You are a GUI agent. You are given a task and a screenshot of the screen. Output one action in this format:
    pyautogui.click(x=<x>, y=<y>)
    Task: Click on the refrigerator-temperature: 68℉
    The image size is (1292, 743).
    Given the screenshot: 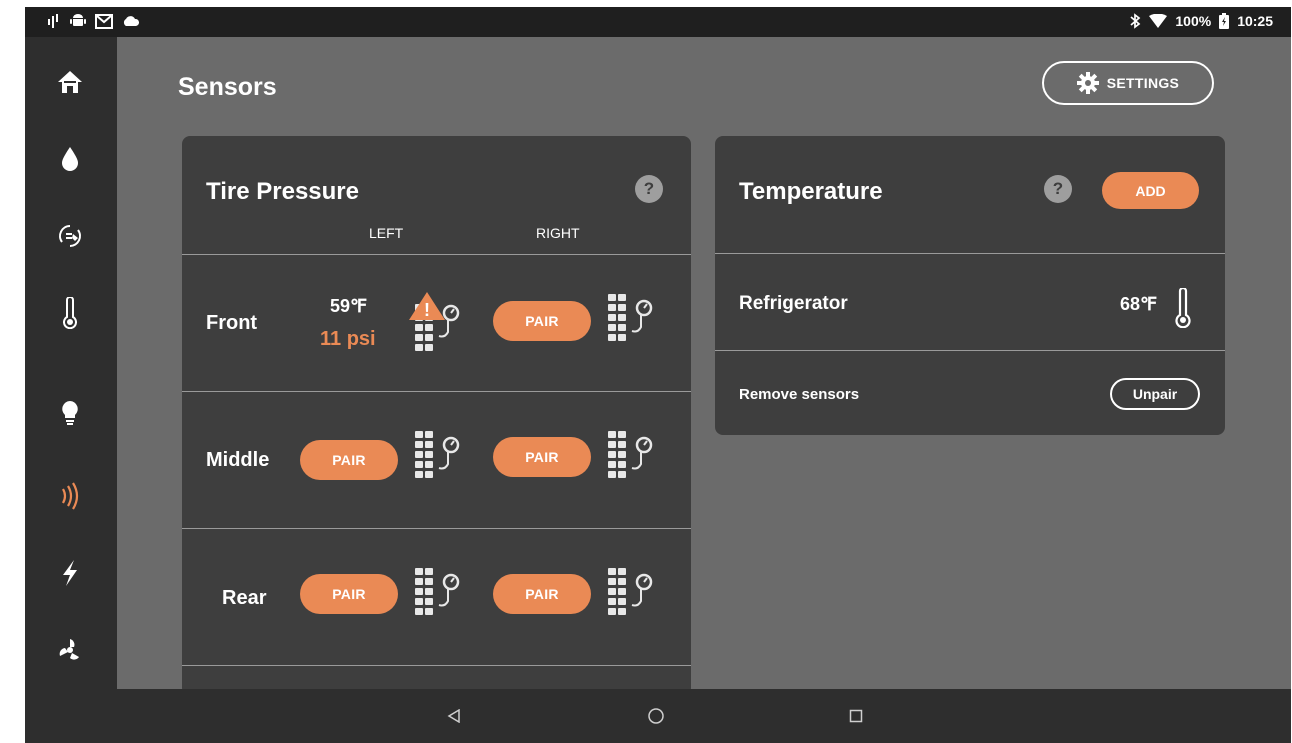 What is the action you would take?
    pyautogui.click(x=1139, y=304)
    